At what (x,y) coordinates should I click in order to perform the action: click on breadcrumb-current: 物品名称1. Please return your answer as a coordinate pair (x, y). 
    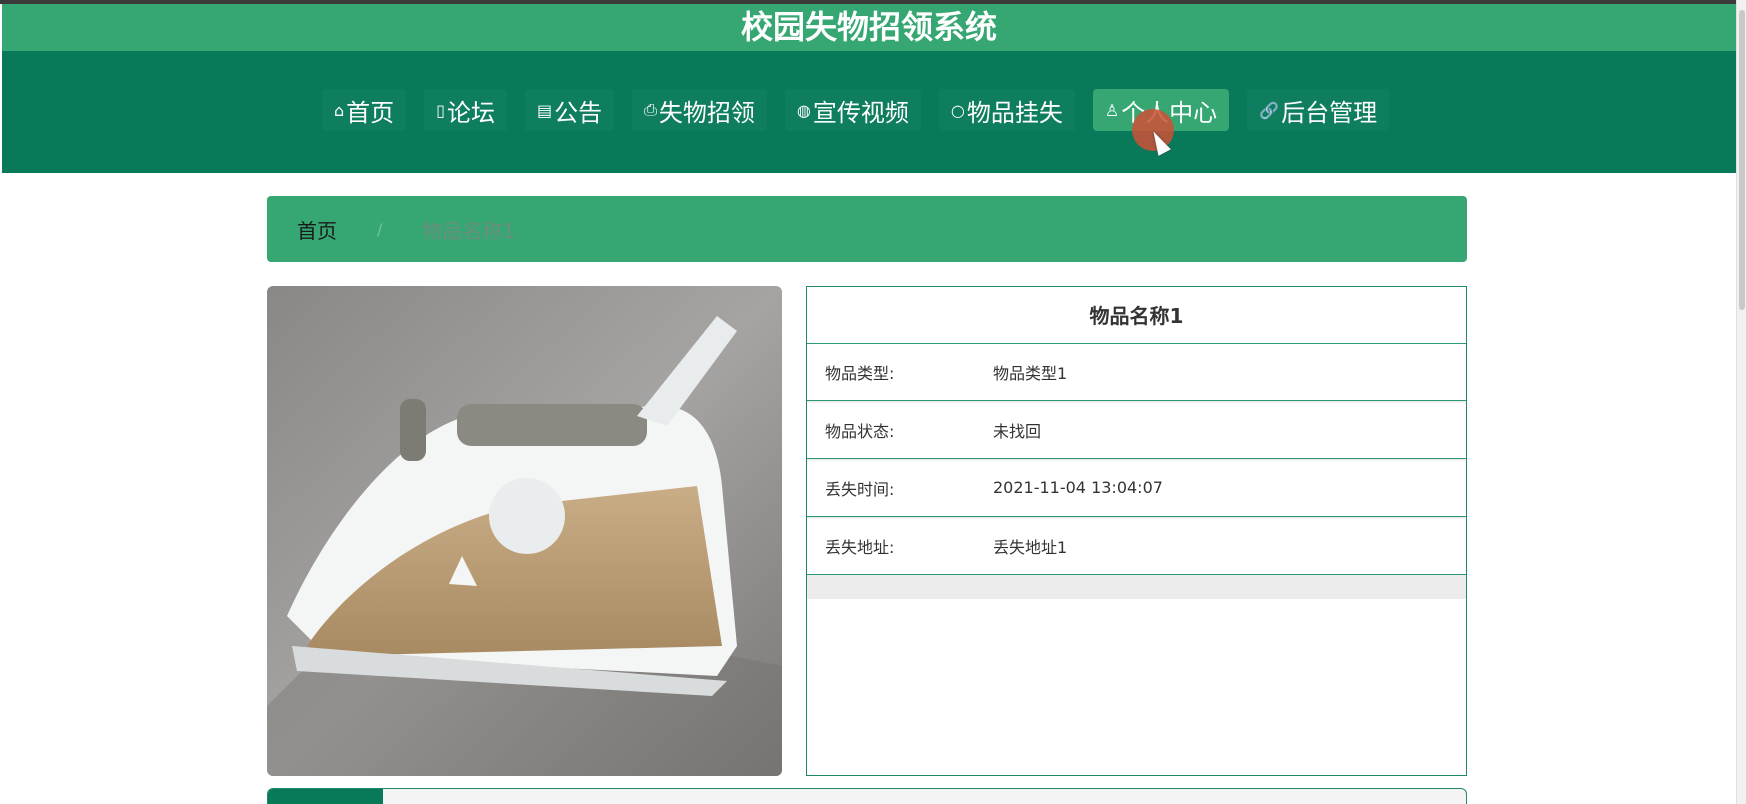
    Looking at the image, I should click on (469, 230).